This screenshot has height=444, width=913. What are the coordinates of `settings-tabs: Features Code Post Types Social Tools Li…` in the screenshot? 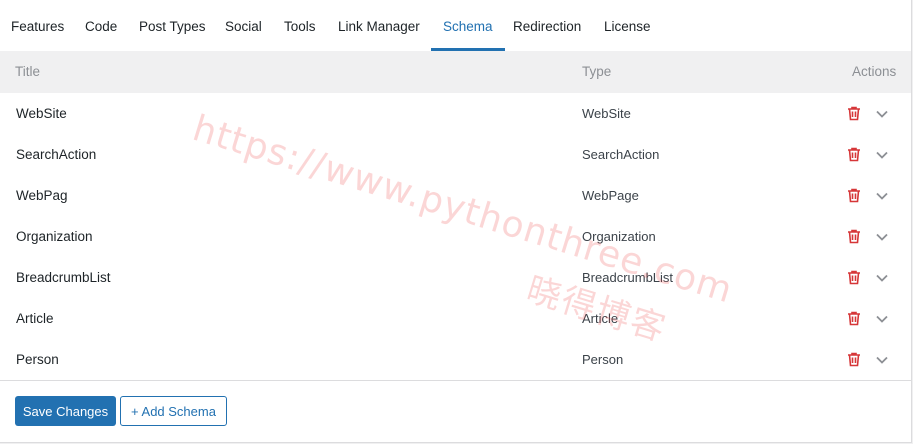 It's located at (455, 25).